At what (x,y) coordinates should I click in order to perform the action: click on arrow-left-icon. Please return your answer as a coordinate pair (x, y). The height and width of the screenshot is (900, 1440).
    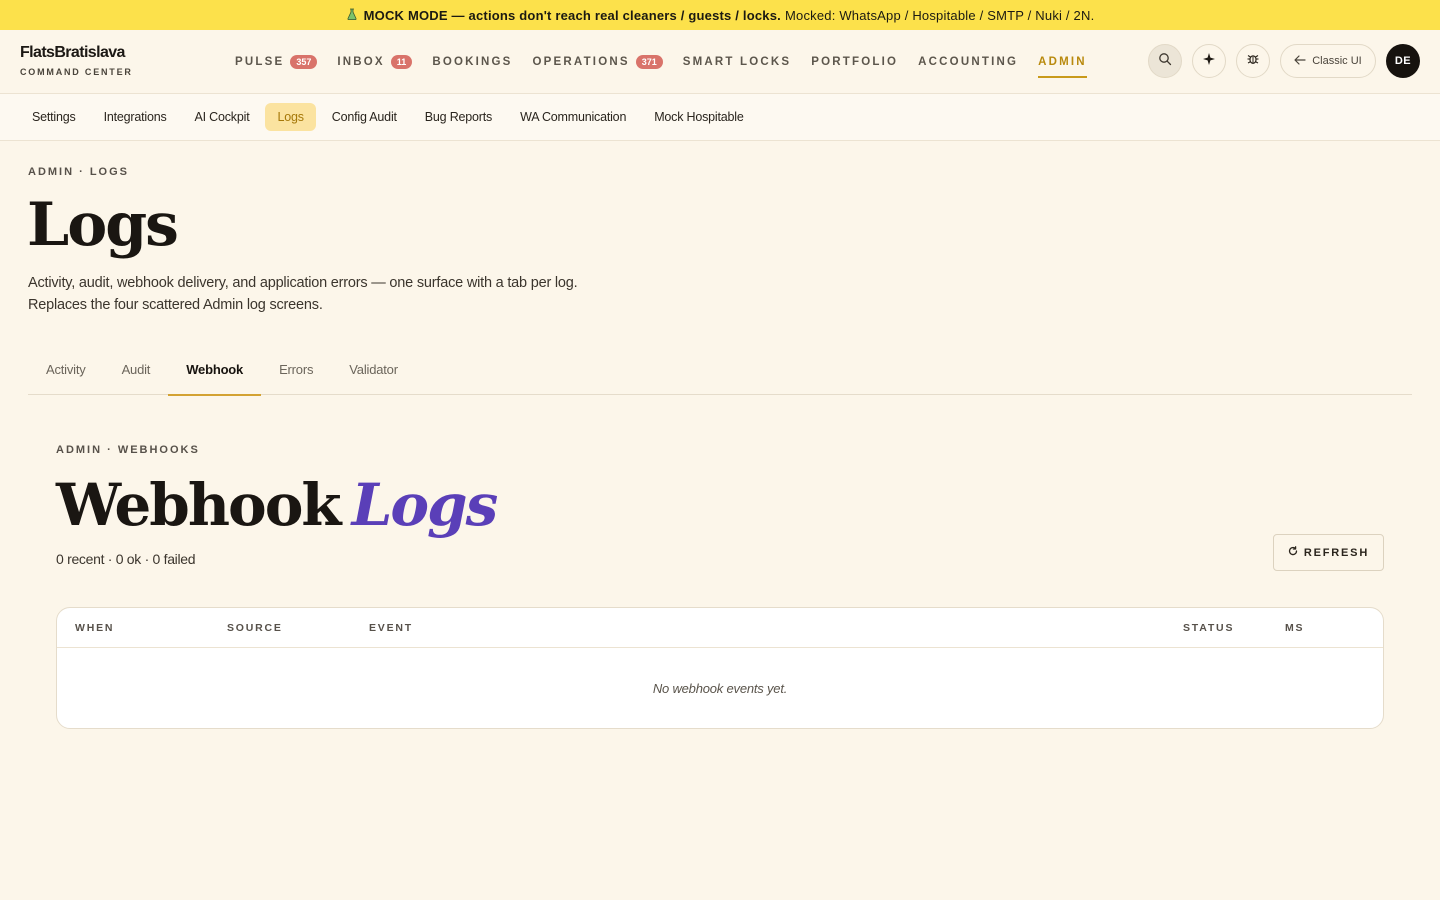
    Looking at the image, I should click on (1300, 61).